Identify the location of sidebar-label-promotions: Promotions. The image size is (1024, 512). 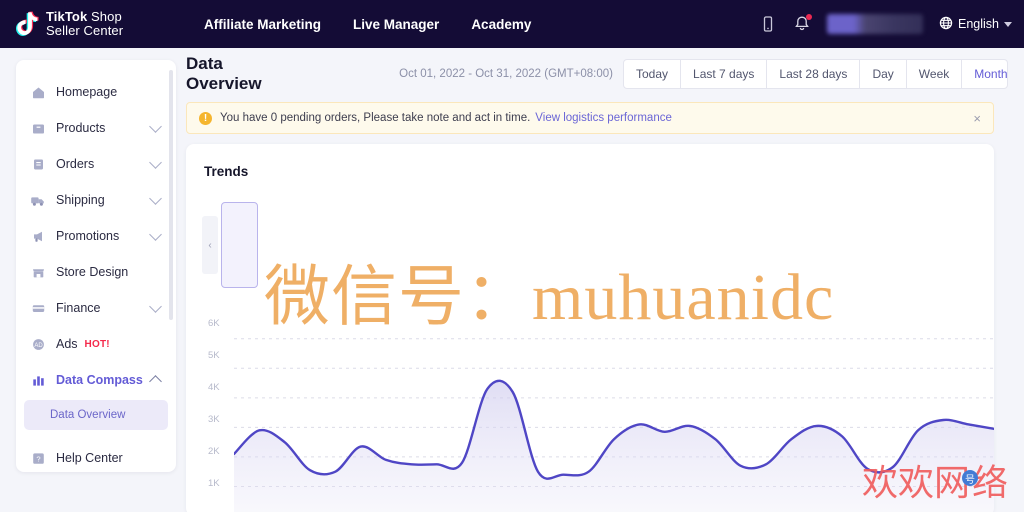
(88, 236).